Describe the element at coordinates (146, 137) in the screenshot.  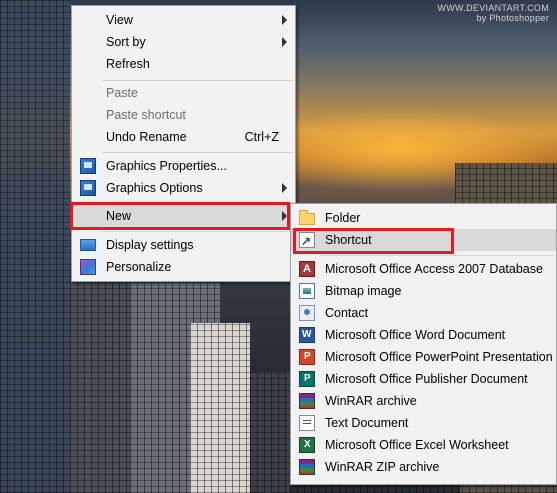
I see `menu-item-label: Undo Rename` at that location.